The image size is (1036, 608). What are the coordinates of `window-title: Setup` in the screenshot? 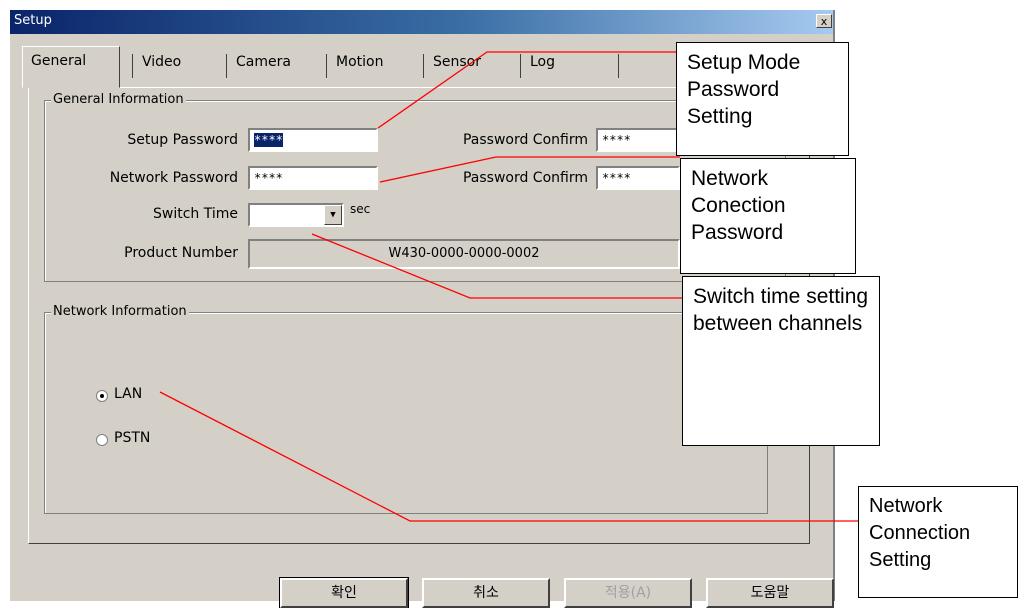 It's located at (33, 20).